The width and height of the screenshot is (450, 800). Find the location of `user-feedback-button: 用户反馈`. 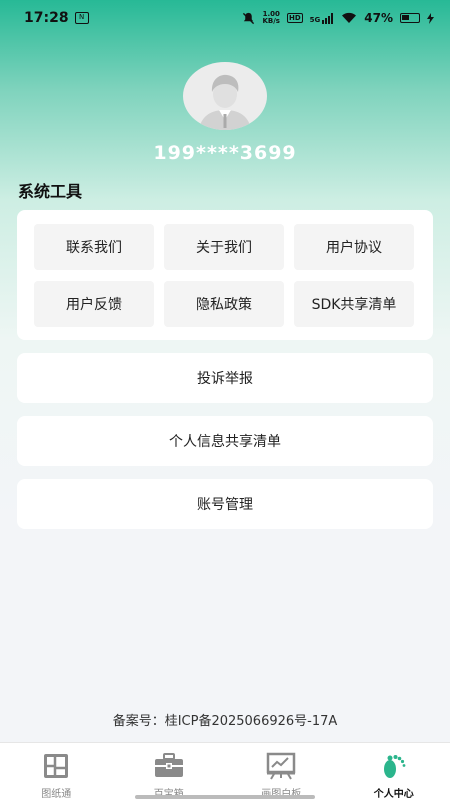

user-feedback-button: 用户反馈 is located at coordinates (94, 304).